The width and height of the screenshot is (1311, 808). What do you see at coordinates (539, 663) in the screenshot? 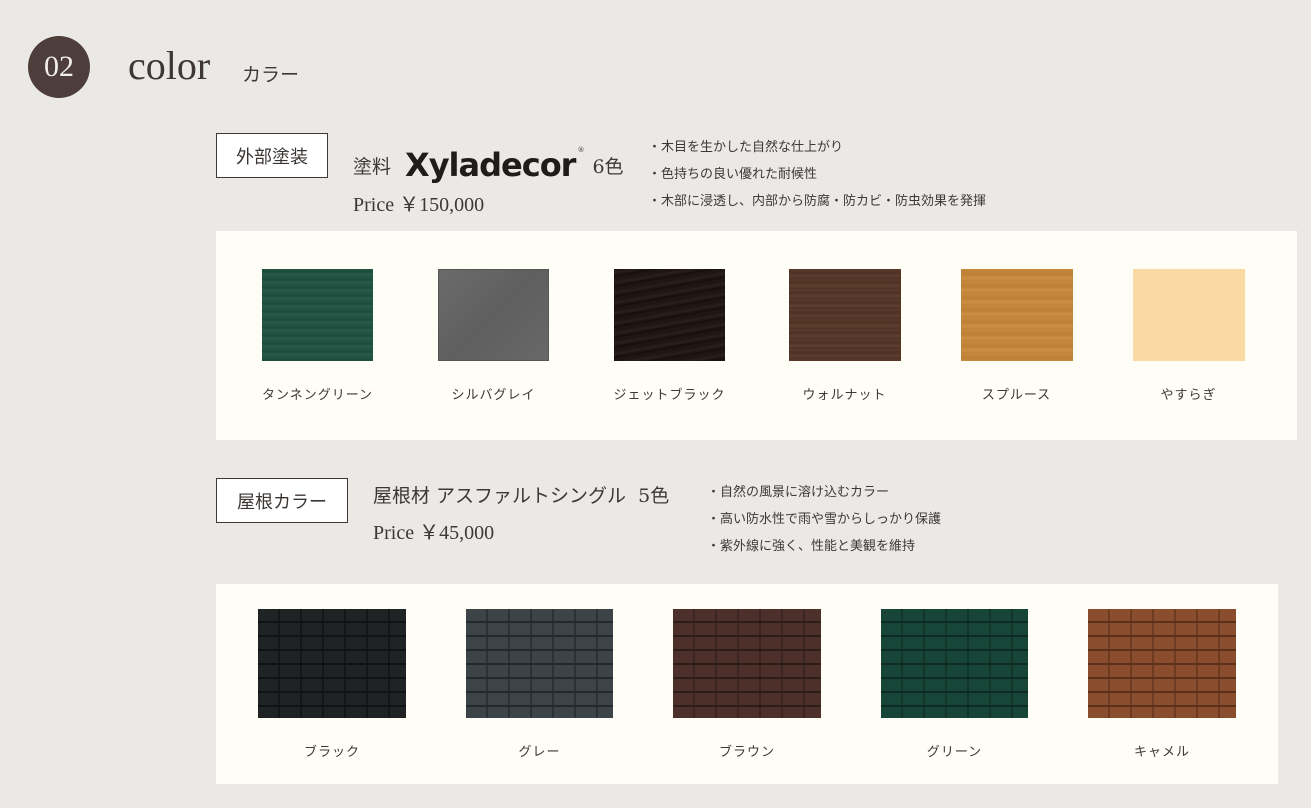
I see `shingle-grey-swatch` at bounding box center [539, 663].